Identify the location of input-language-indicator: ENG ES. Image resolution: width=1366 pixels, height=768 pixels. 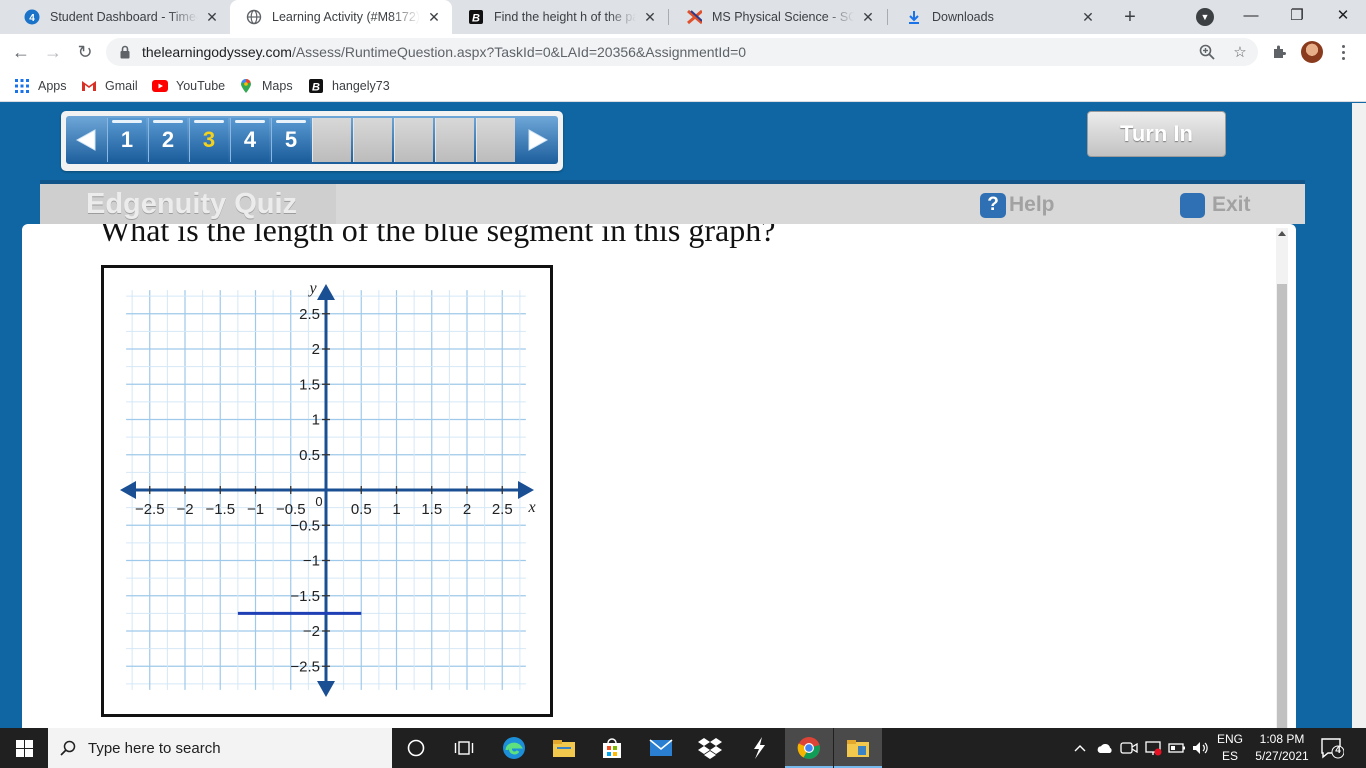
(1230, 748).